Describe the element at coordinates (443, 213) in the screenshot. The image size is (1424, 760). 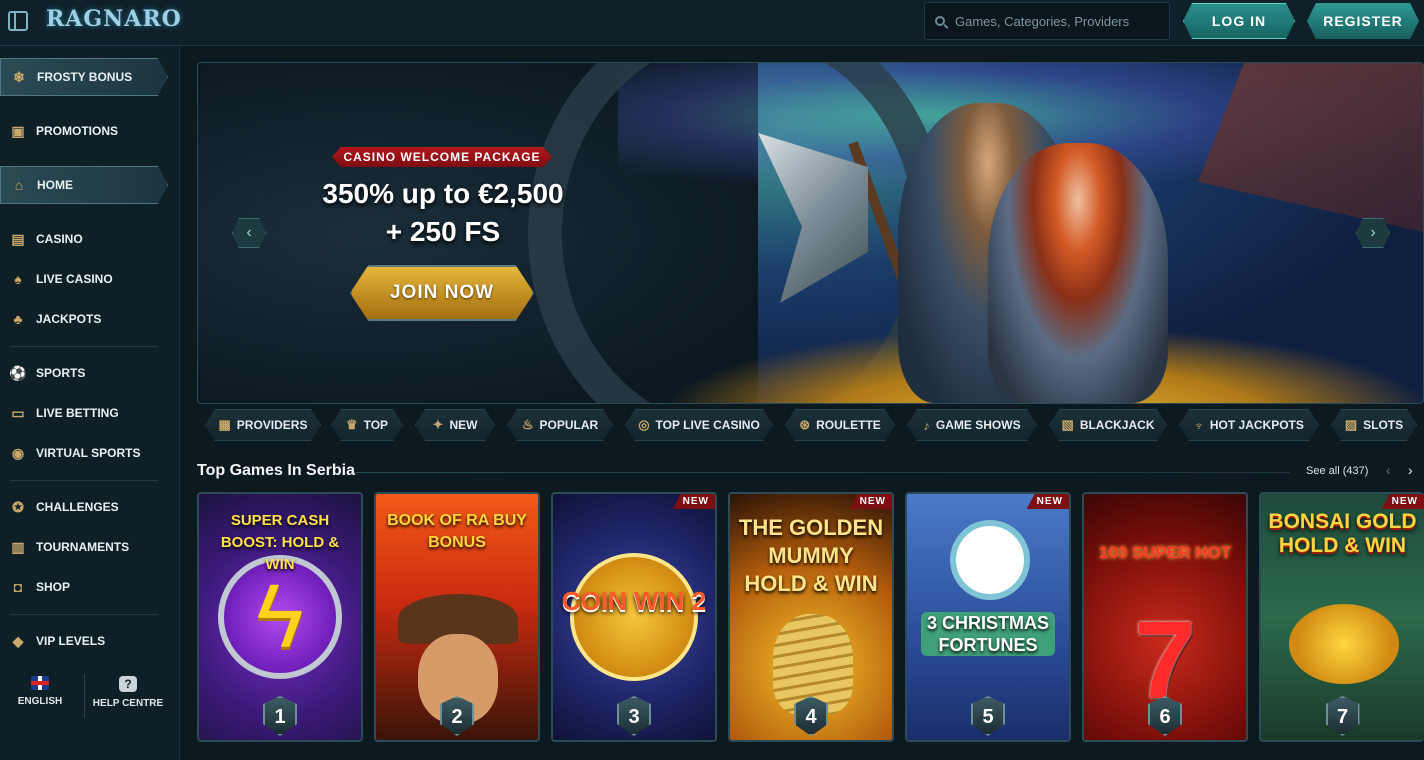
I see `promo-title: 350% up to €2,500 + 250 FS` at that location.